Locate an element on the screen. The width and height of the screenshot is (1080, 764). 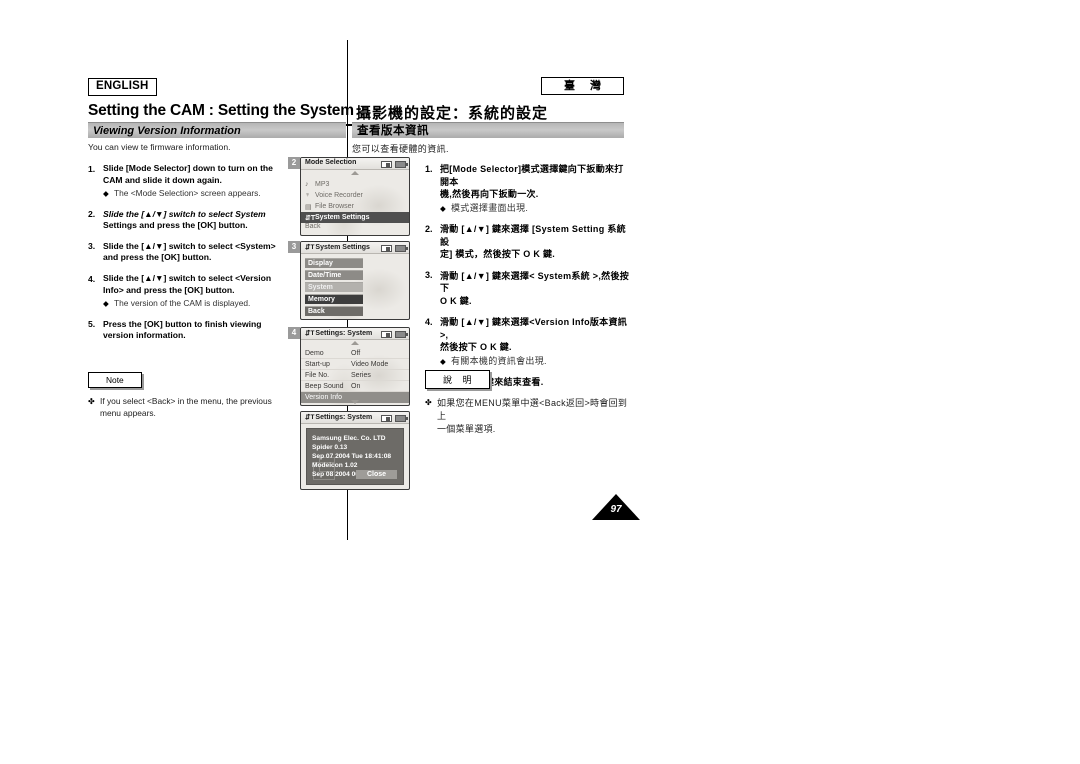
step-line: 滑動 [▲/▼] 鍵來選擇<Version Info版本資訊>, is located at coordinates (534, 328).